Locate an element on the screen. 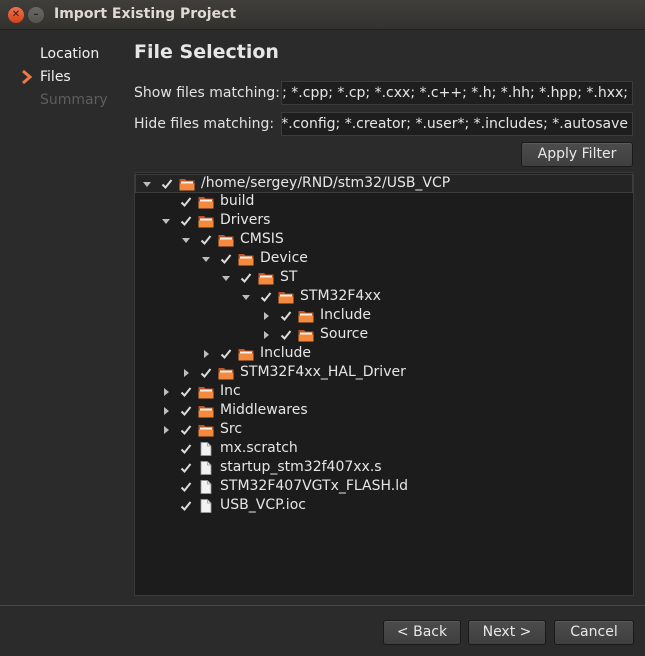  next-button-label: Next > is located at coordinates (507, 632).